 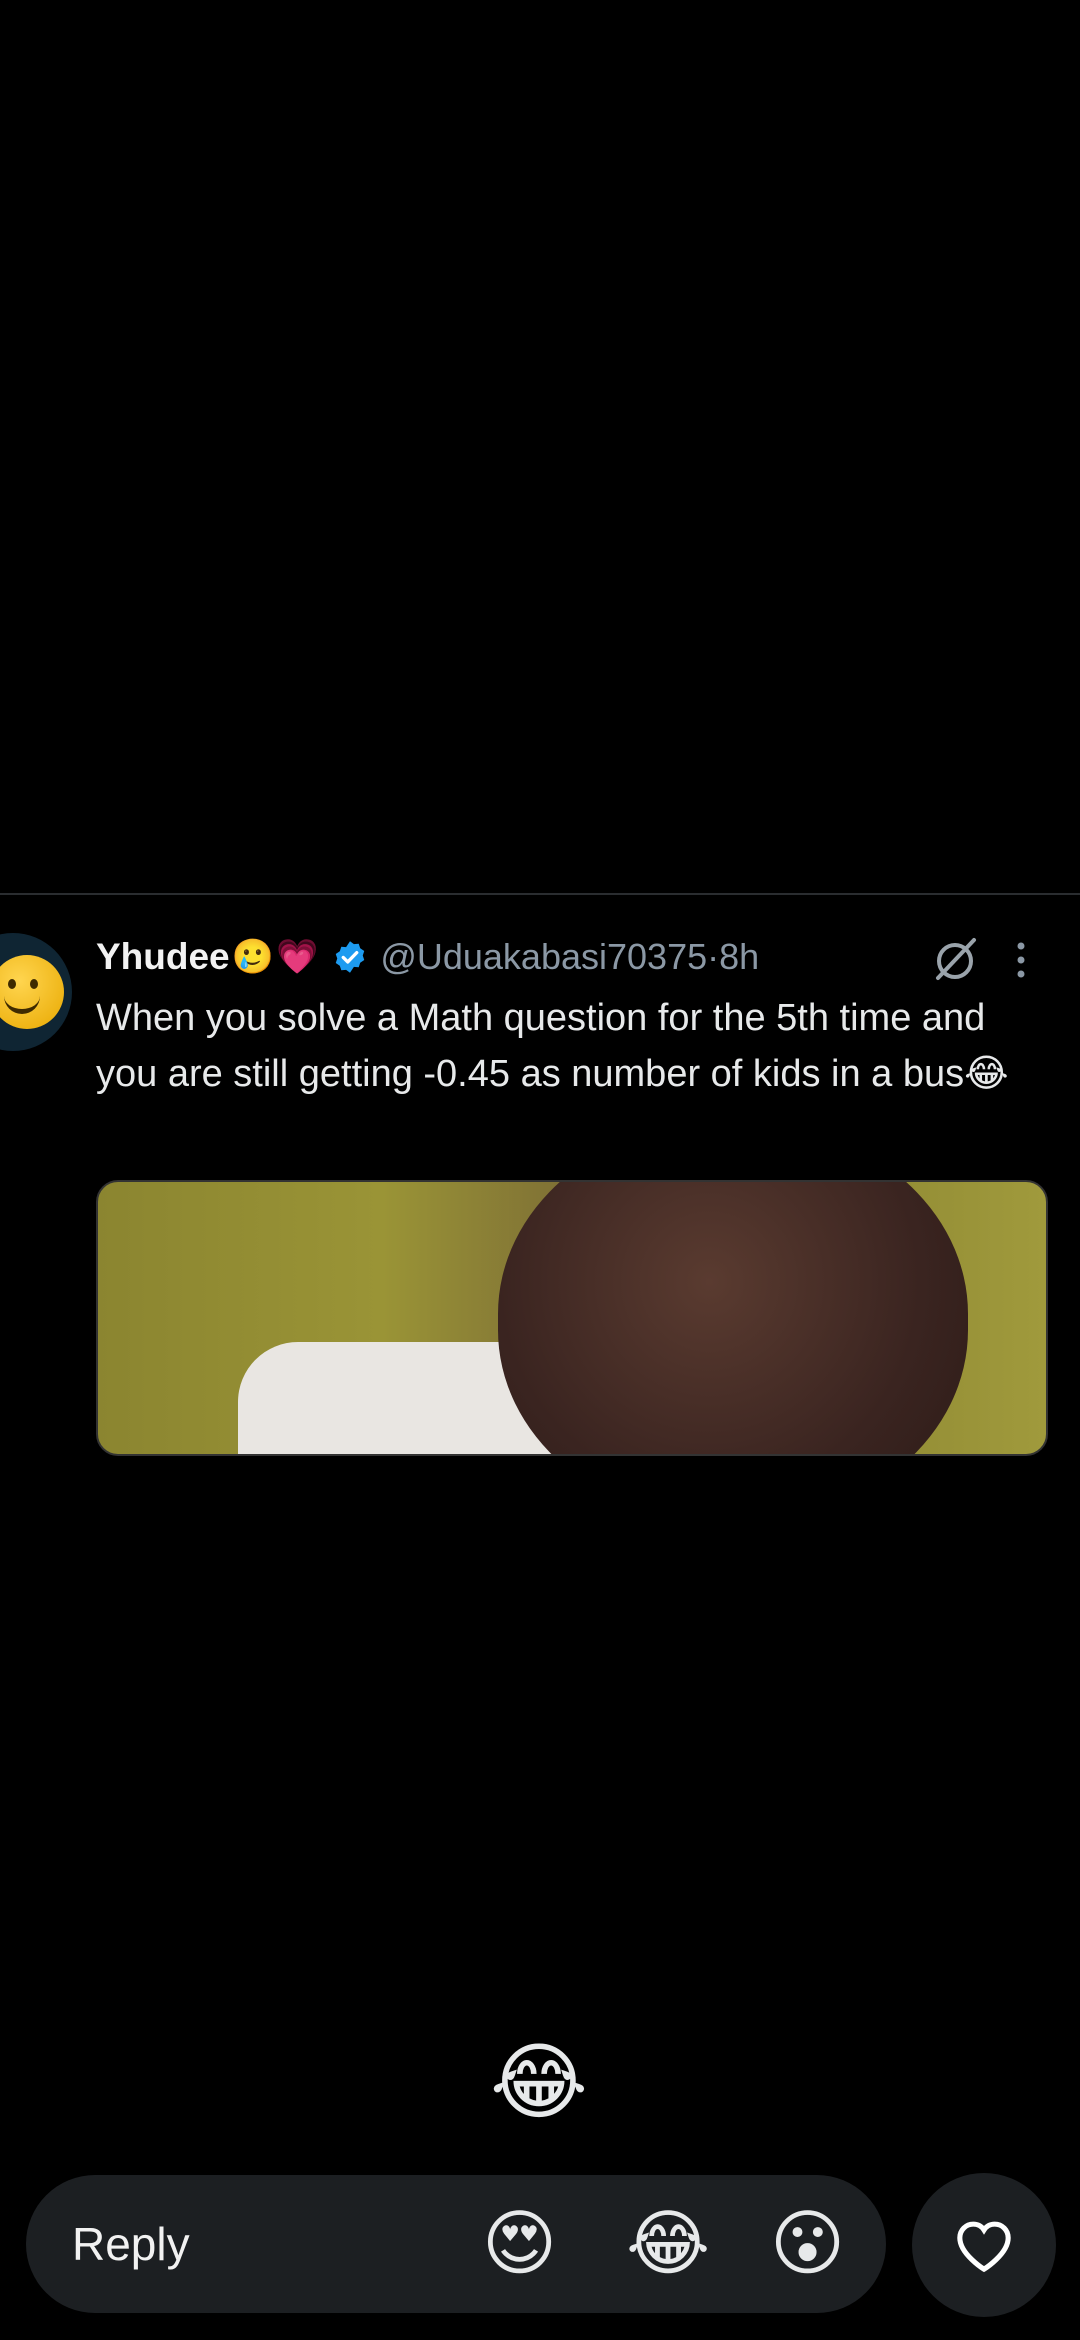 I want to click on reaction-heart-eyes-button: 😍, so click(x=519, y=2244).